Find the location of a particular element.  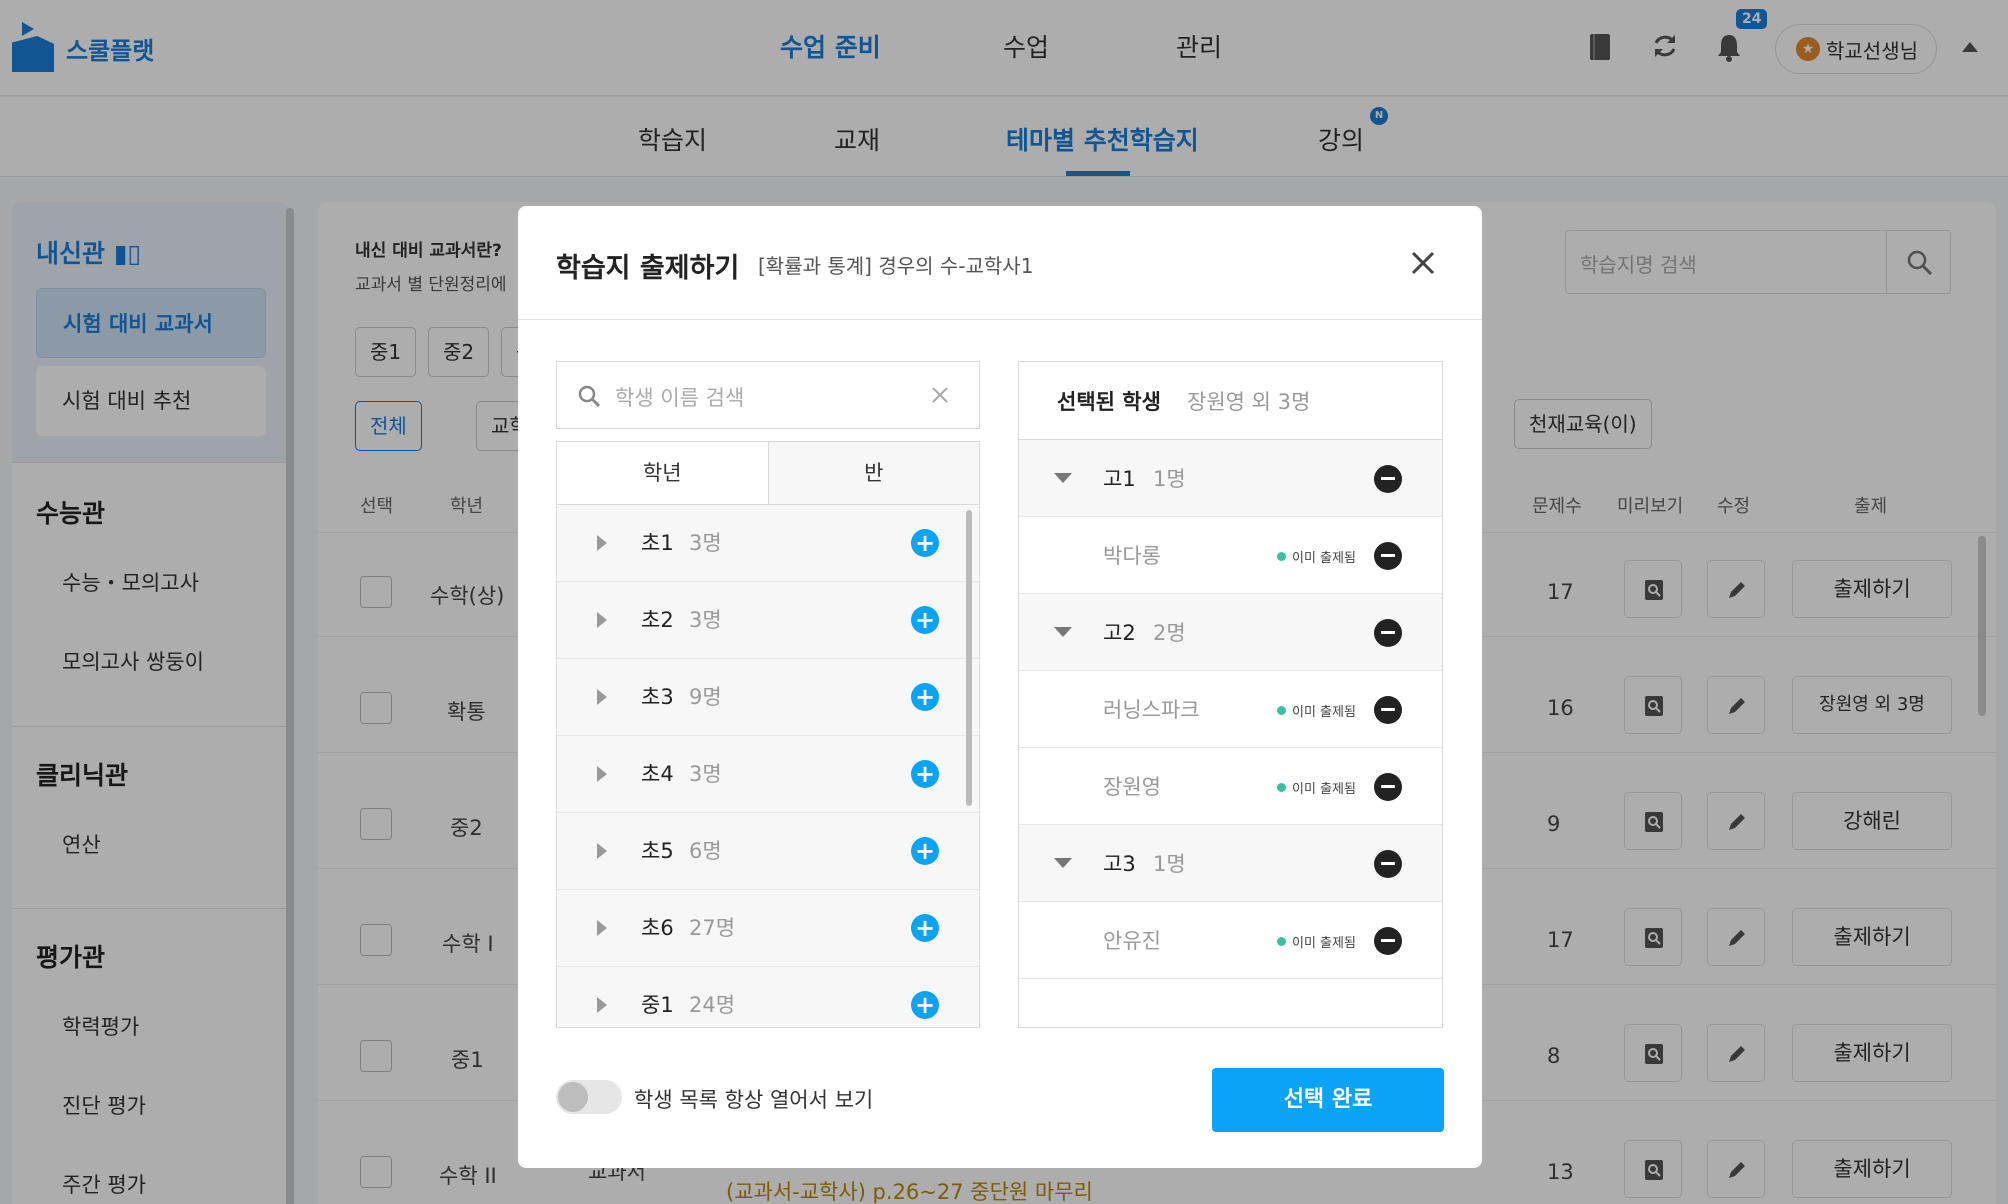

grade-row: 초6 27명 + is located at coordinates (768, 928).